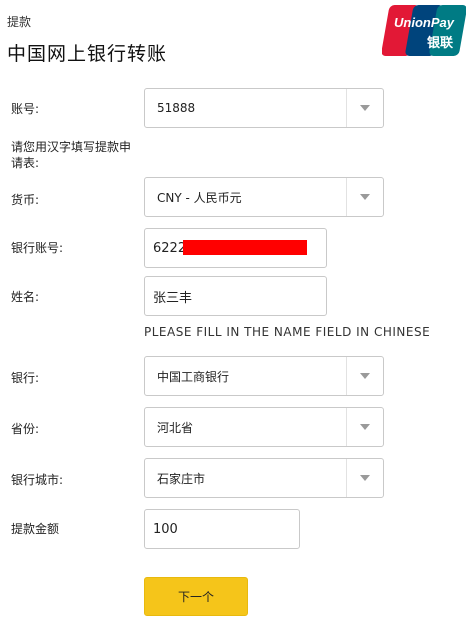 The image size is (471, 621). What do you see at coordinates (87, 54) in the screenshot?
I see `page-title: 中国网上银行转账` at bounding box center [87, 54].